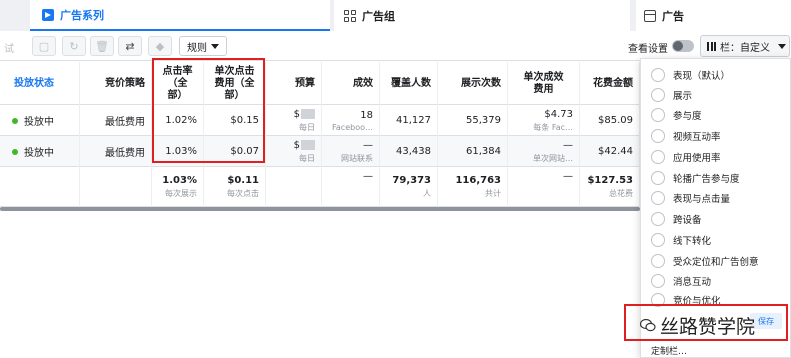 The height and width of the screenshot is (358, 791). Describe the element at coordinates (690, 75) in the screenshot. I see `column-preset-option: 表现（默认）` at that location.